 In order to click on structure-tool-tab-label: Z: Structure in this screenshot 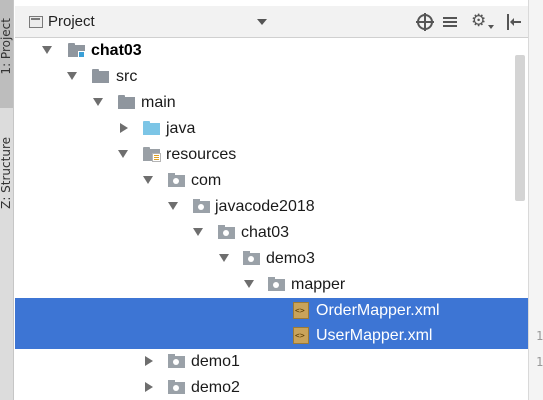, I will do `click(6, 173)`.